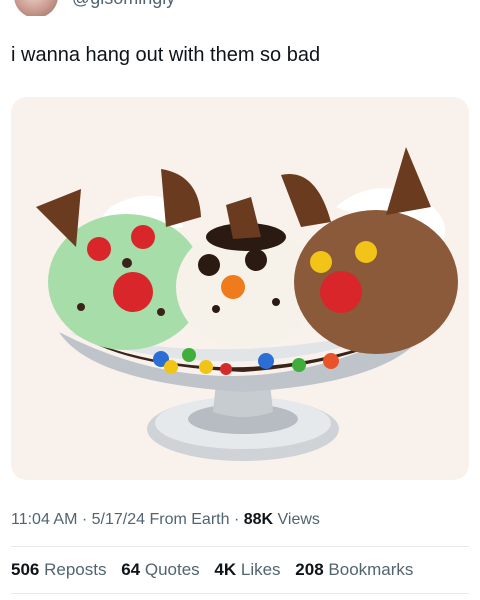 The image size is (480, 600). I want to click on reposts-count: 506, so click(25, 569).